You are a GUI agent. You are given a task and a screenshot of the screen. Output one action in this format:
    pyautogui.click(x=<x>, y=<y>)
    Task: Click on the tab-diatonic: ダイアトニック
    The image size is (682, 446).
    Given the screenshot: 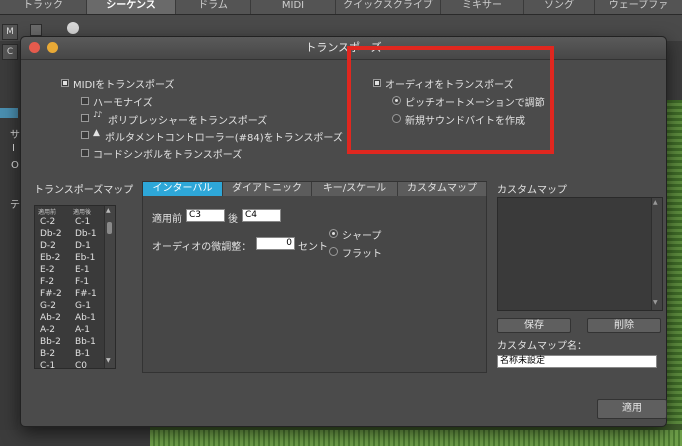 What is the action you would take?
    pyautogui.click(x=267, y=189)
    